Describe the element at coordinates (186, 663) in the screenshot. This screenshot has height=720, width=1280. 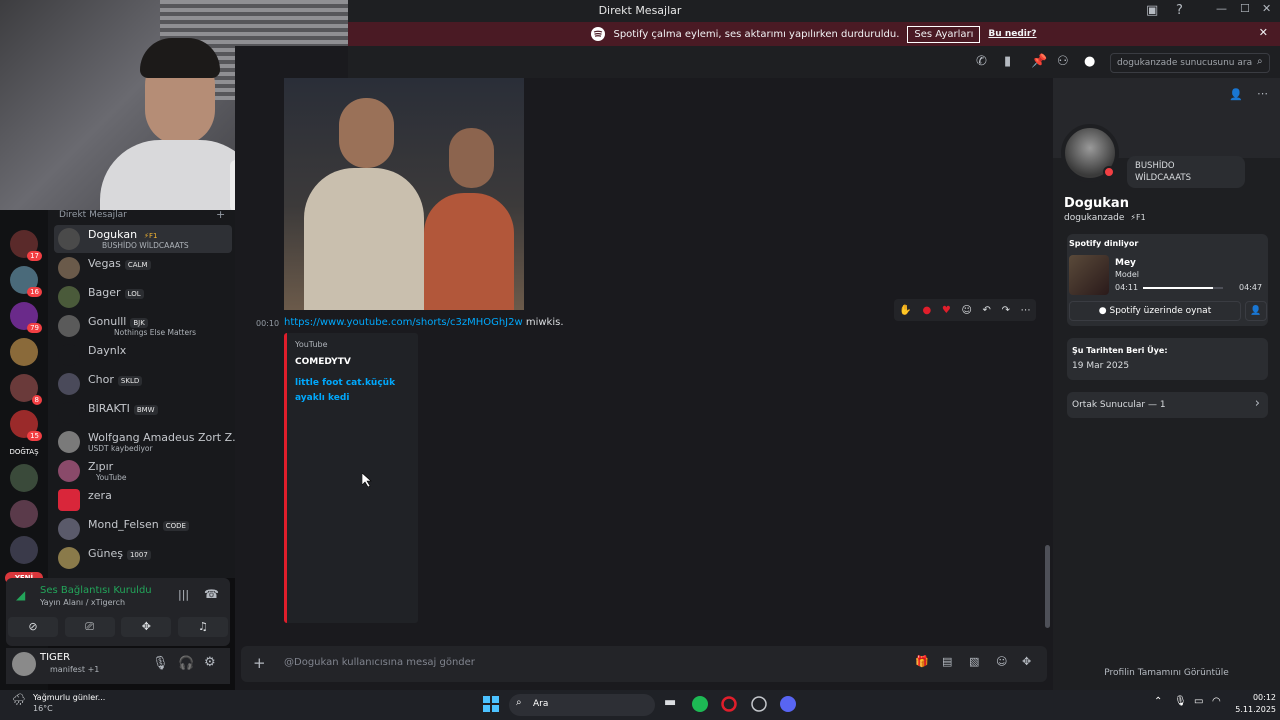
I see `headphones-icon: 🎧` at that location.